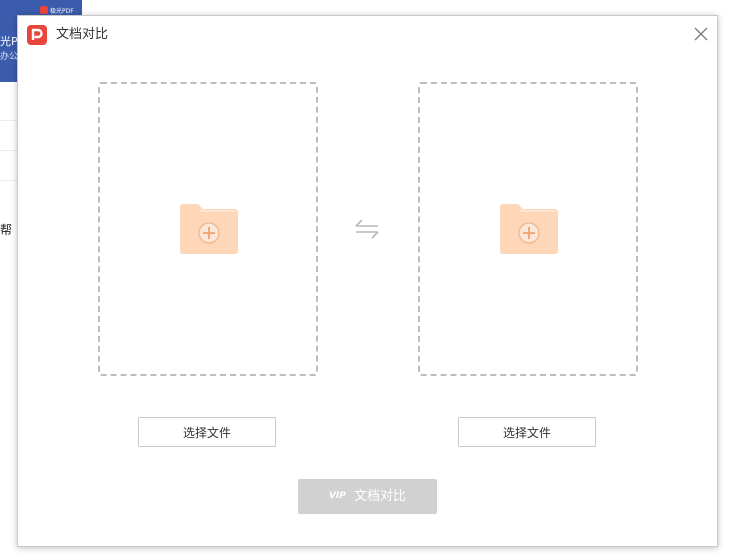 The image size is (732, 560). Describe the element at coordinates (6, 230) in the screenshot. I see `background-side-text: 帮` at that location.